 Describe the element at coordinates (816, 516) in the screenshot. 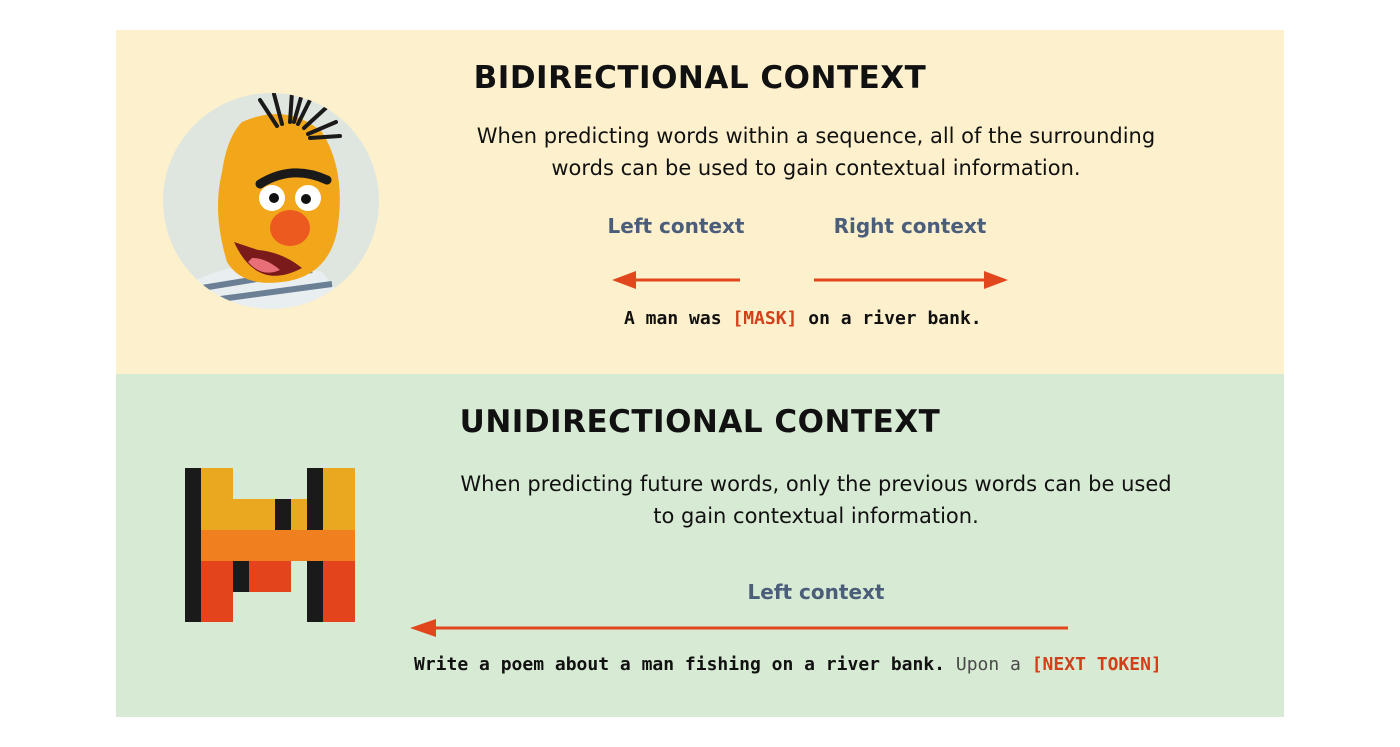

I see `unidirectional-description-line2: to gain contextual information.` at that location.